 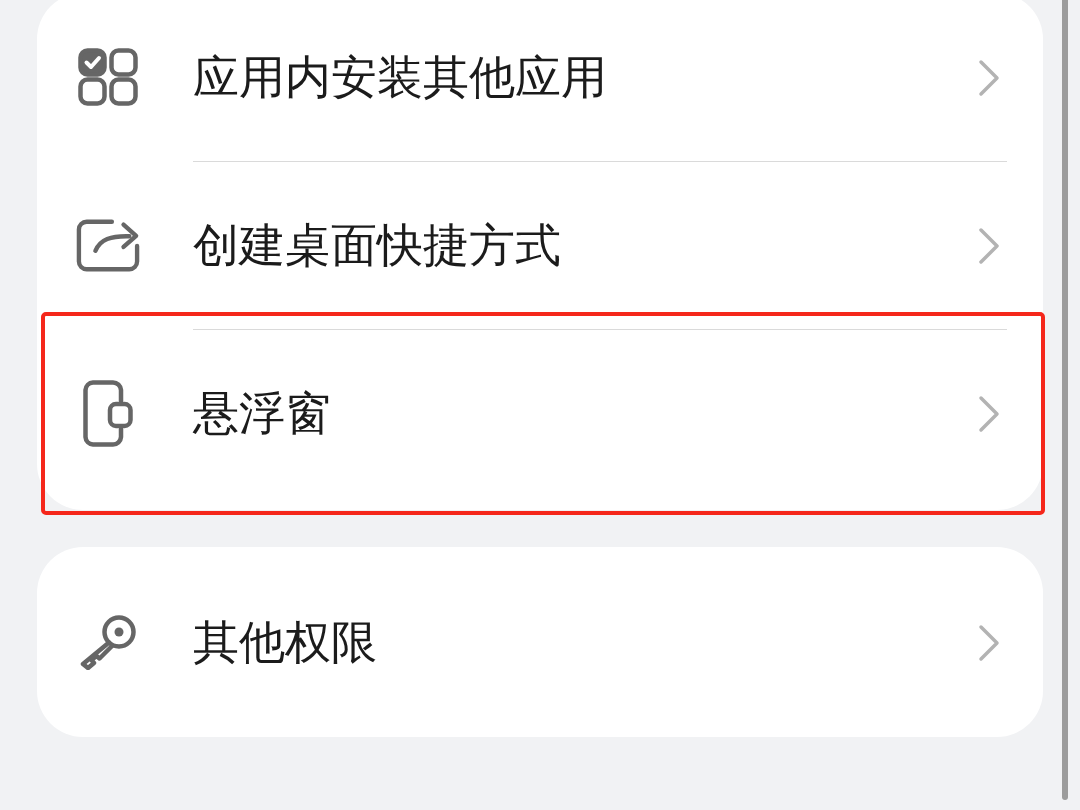 I want to click on app-grid-icon, so click(x=108, y=77).